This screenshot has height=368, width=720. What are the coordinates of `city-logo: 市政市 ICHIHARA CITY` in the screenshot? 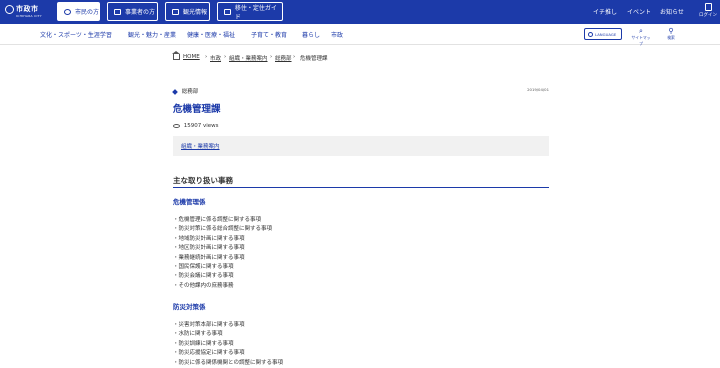 It's located at (25, 12).